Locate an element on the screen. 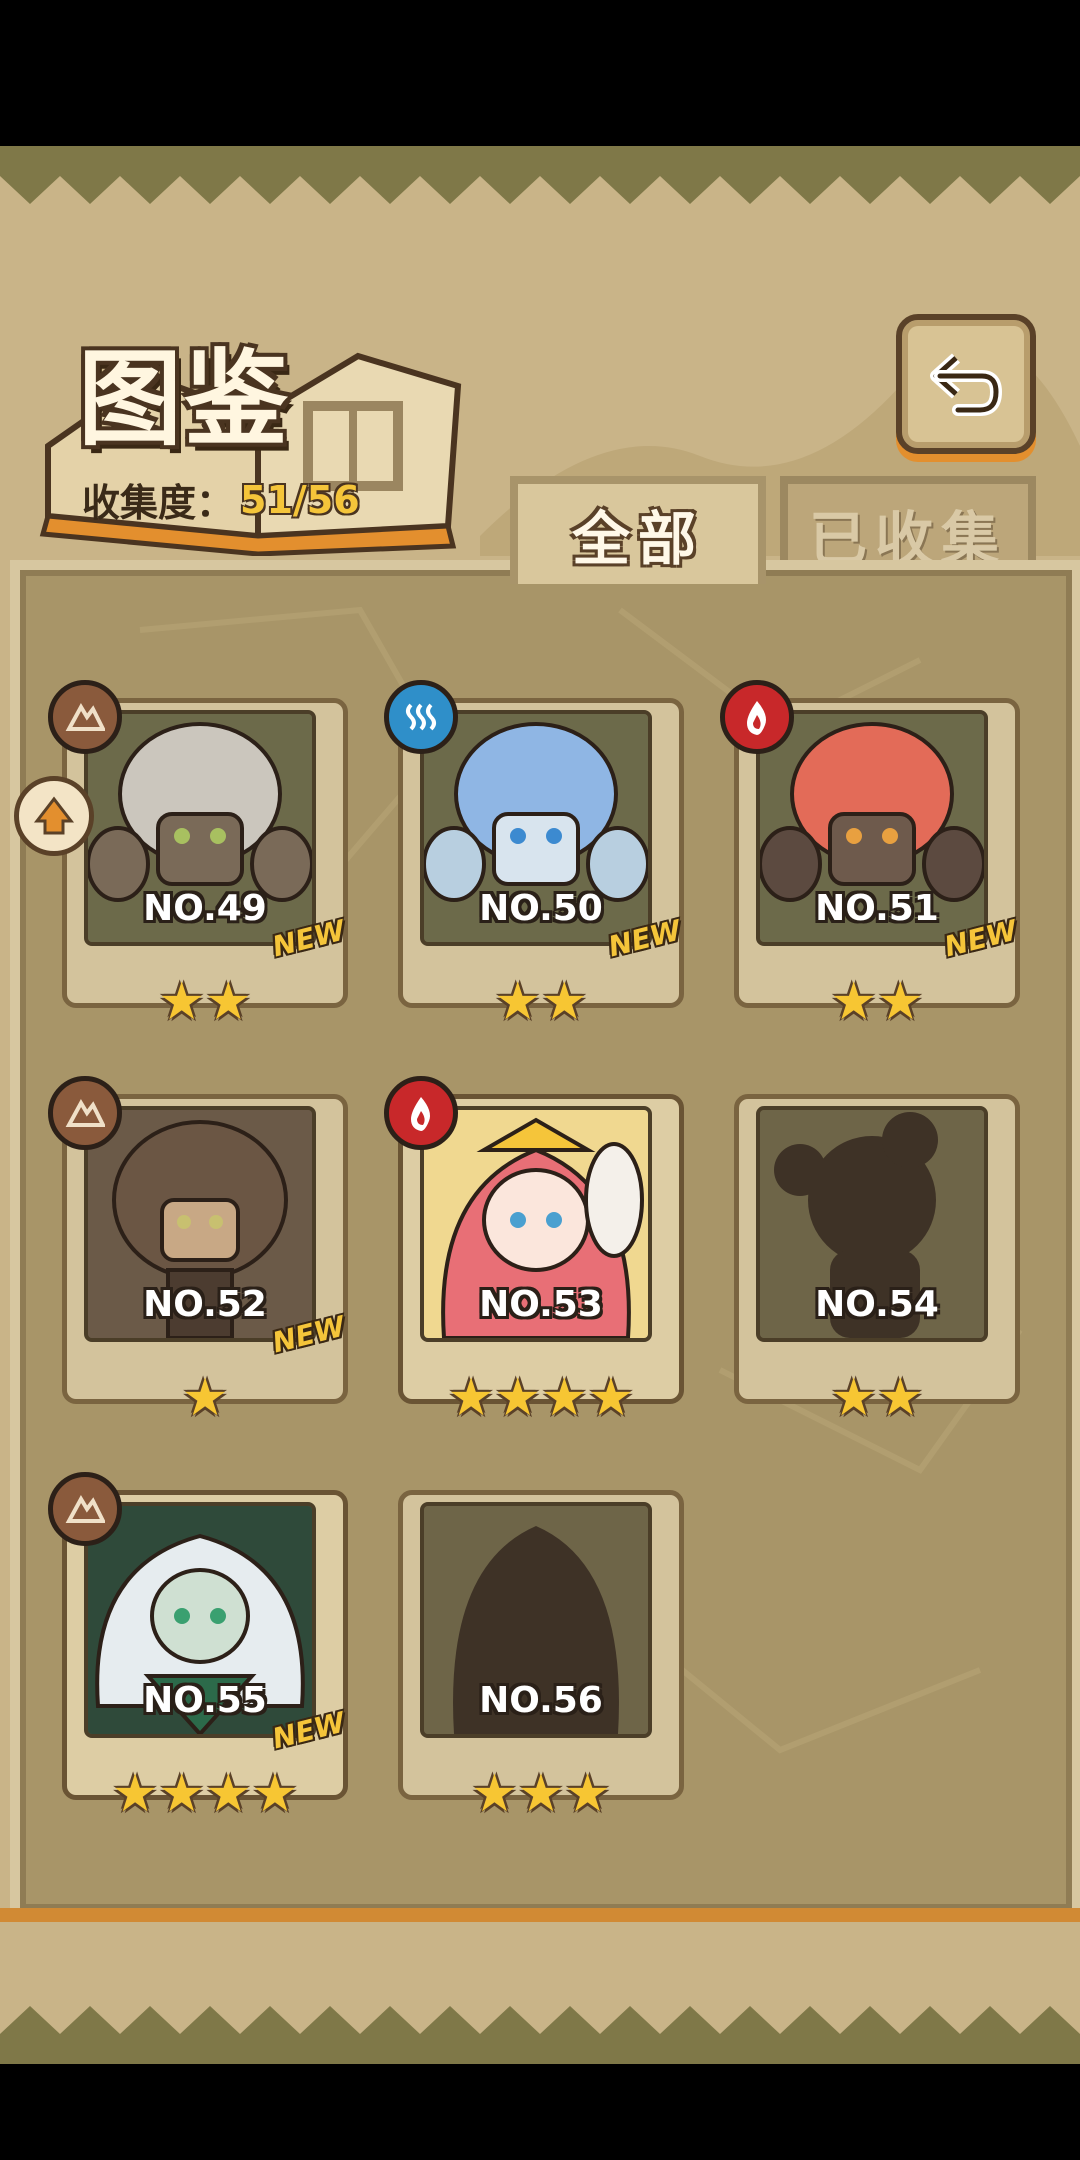 The width and height of the screenshot is (1080, 2160). page-title: 图鉴 is located at coordinates (184, 399).